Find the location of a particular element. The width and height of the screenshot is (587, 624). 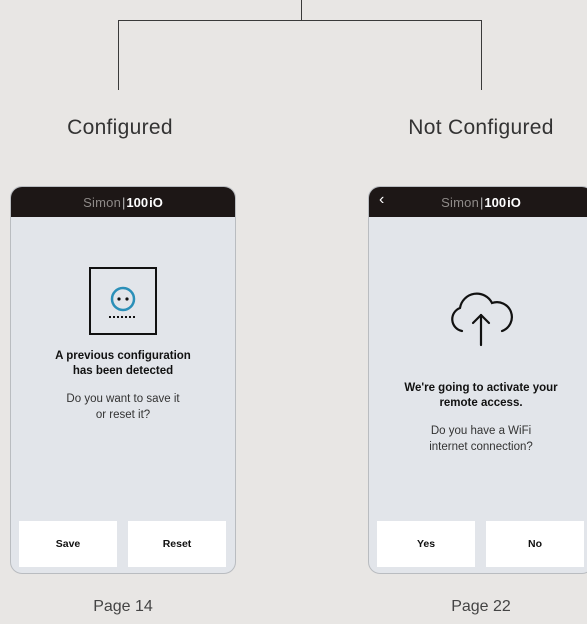

branch-label-not-configured: Not Configured is located at coordinates (481, 127).